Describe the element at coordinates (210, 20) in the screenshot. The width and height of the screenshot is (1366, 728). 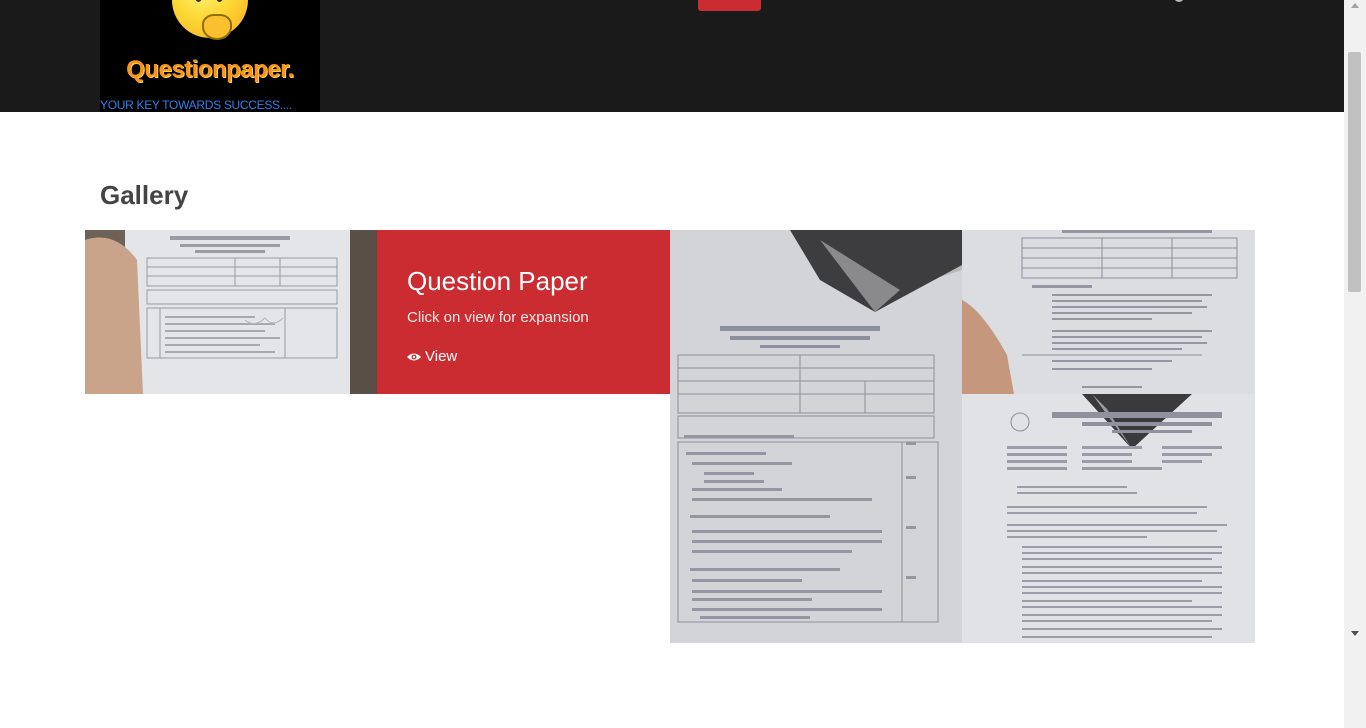
I see `thinking-smiley-icon` at that location.